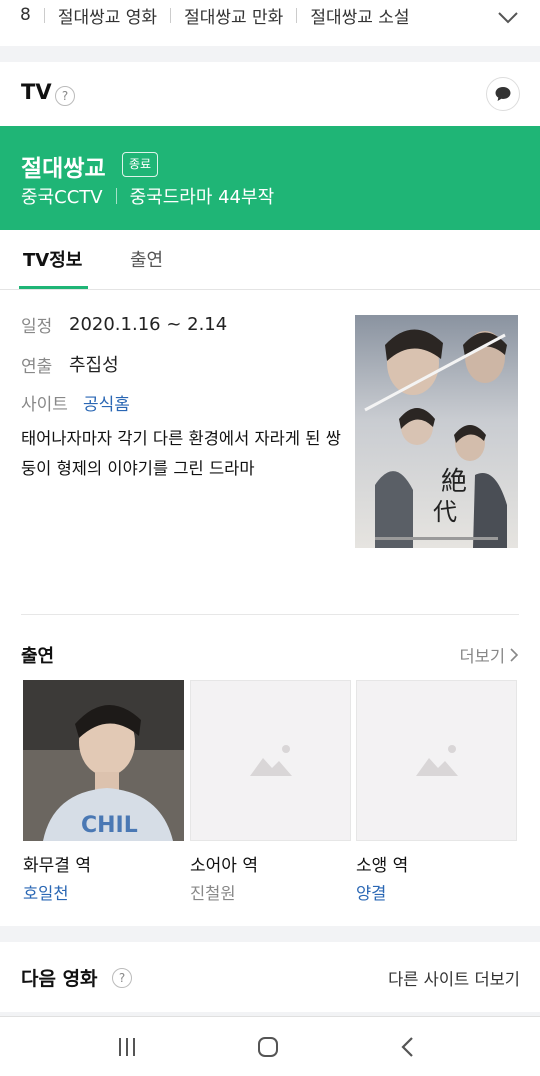 The height and width of the screenshot is (1076, 540). What do you see at coordinates (94, 365) in the screenshot?
I see `director-value: 추집성` at bounding box center [94, 365].